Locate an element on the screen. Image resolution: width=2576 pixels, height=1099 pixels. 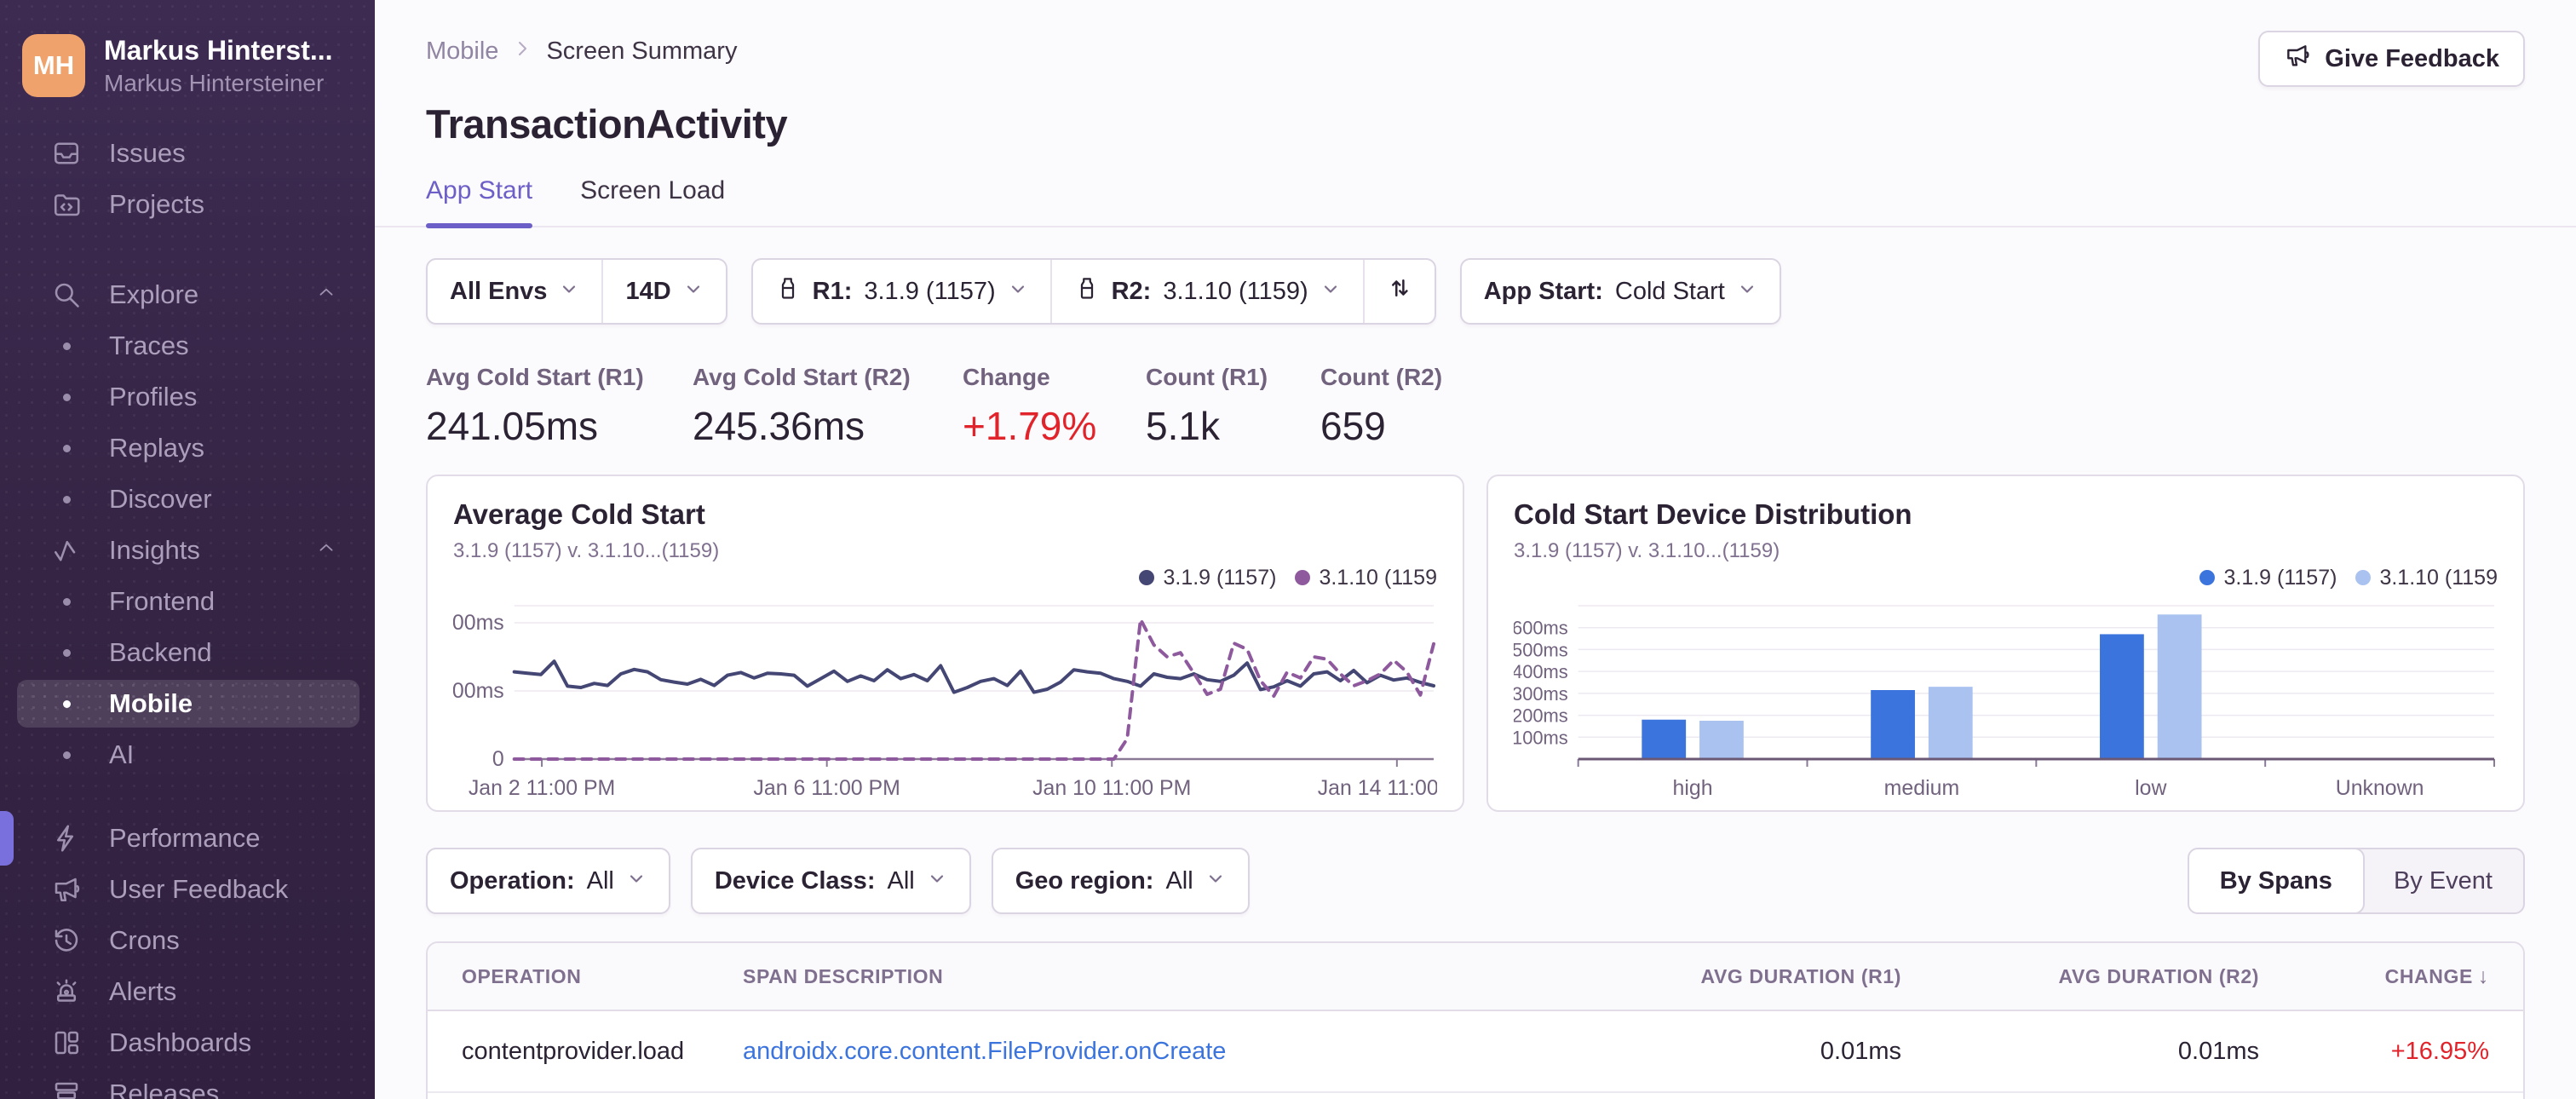
environment-filter: All Envs is located at coordinates (514, 291).